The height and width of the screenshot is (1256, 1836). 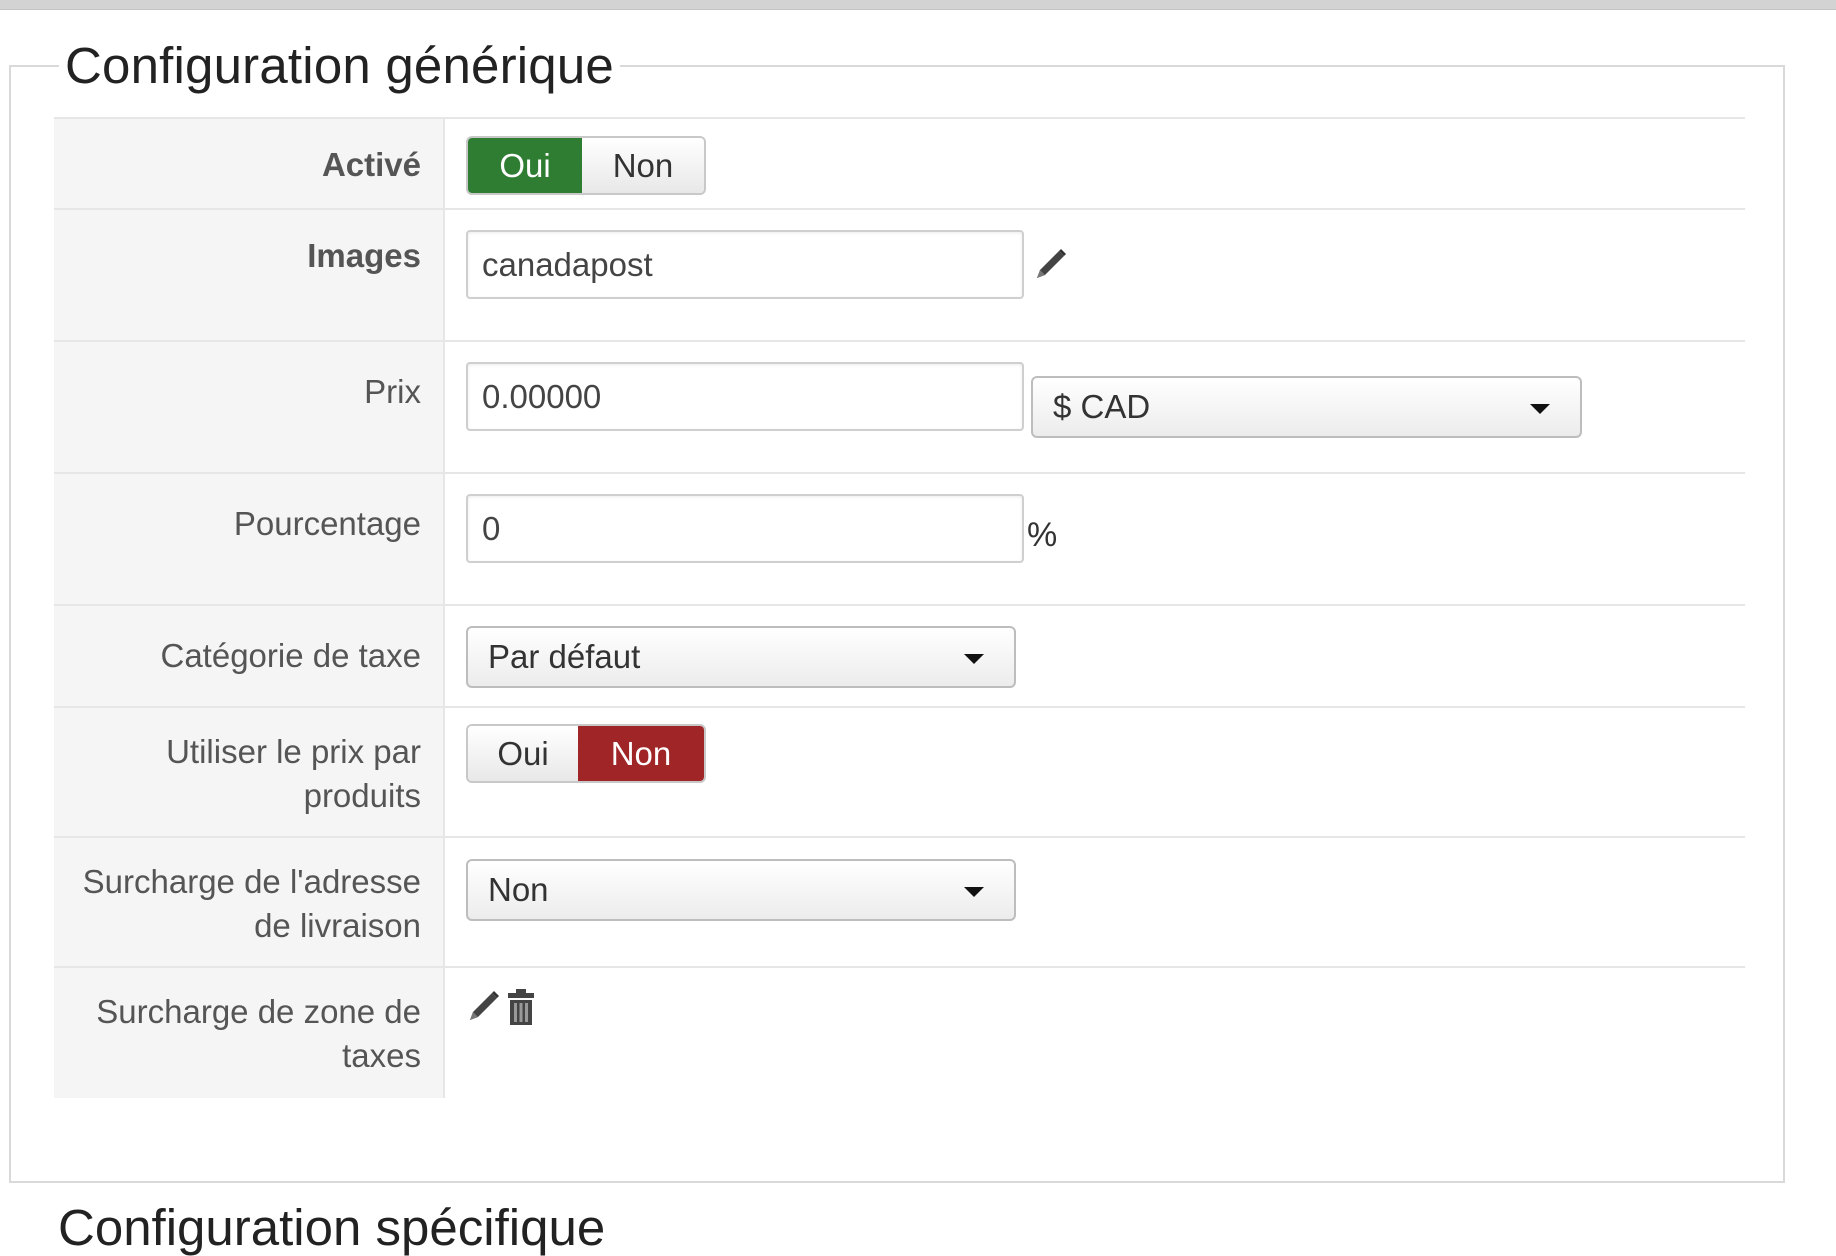 I want to click on active-toggle: Oui Non, so click(x=586, y=165).